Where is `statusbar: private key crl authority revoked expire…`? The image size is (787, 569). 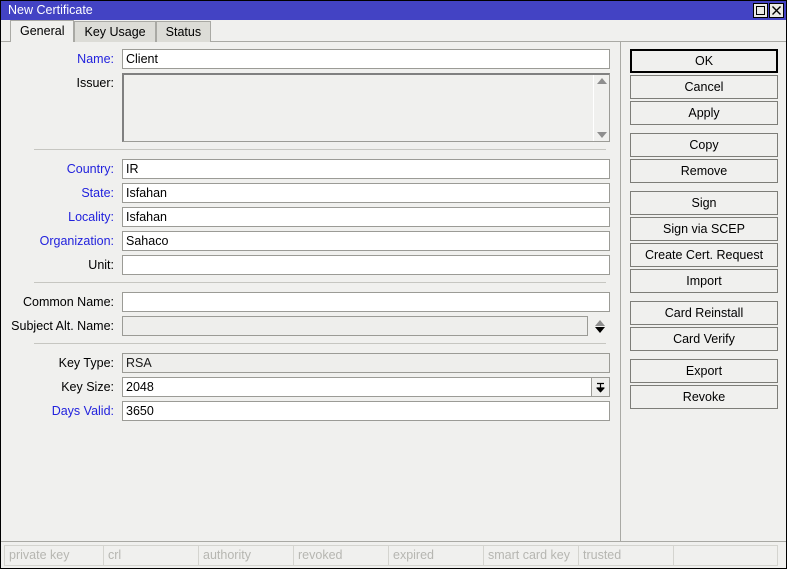 statusbar: private key crl authority revoked expire… is located at coordinates (393, 554).